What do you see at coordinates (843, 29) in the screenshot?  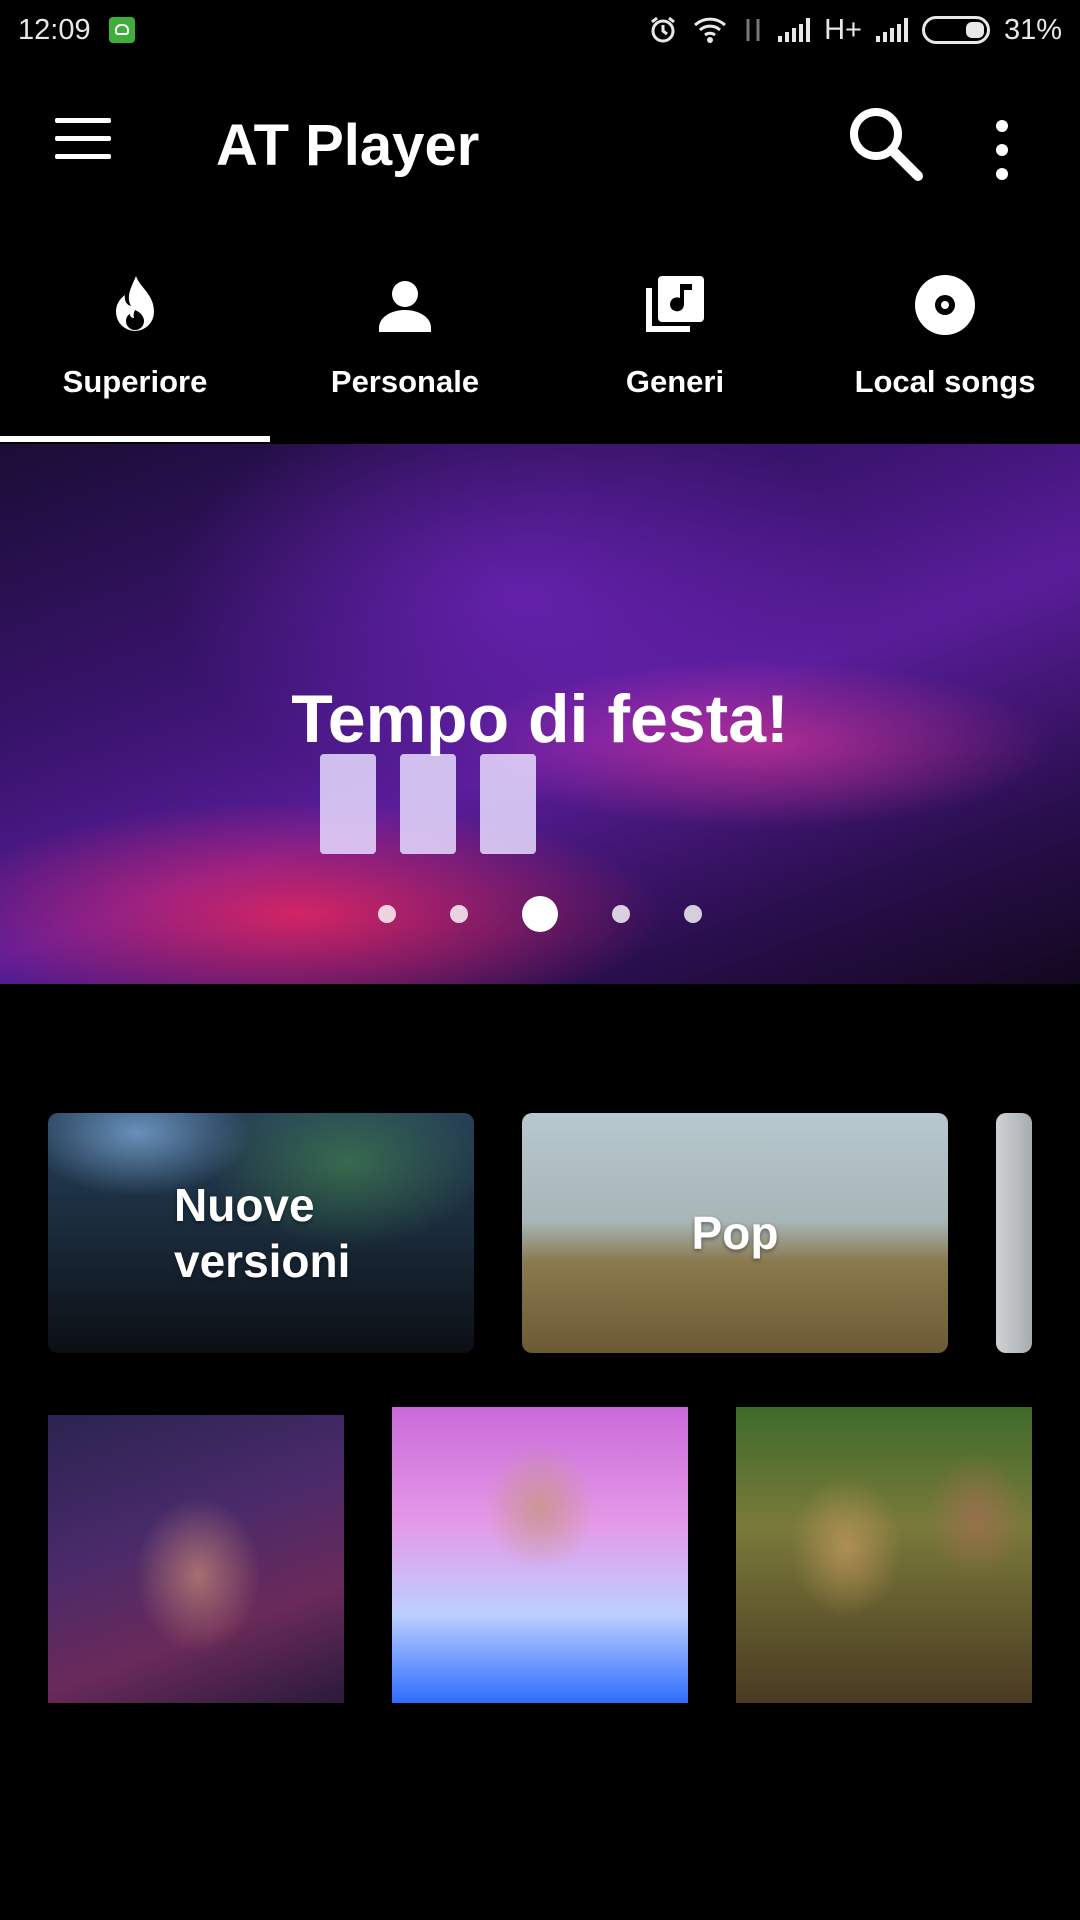 I see `network-type: H+` at bounding box center [843, 29].